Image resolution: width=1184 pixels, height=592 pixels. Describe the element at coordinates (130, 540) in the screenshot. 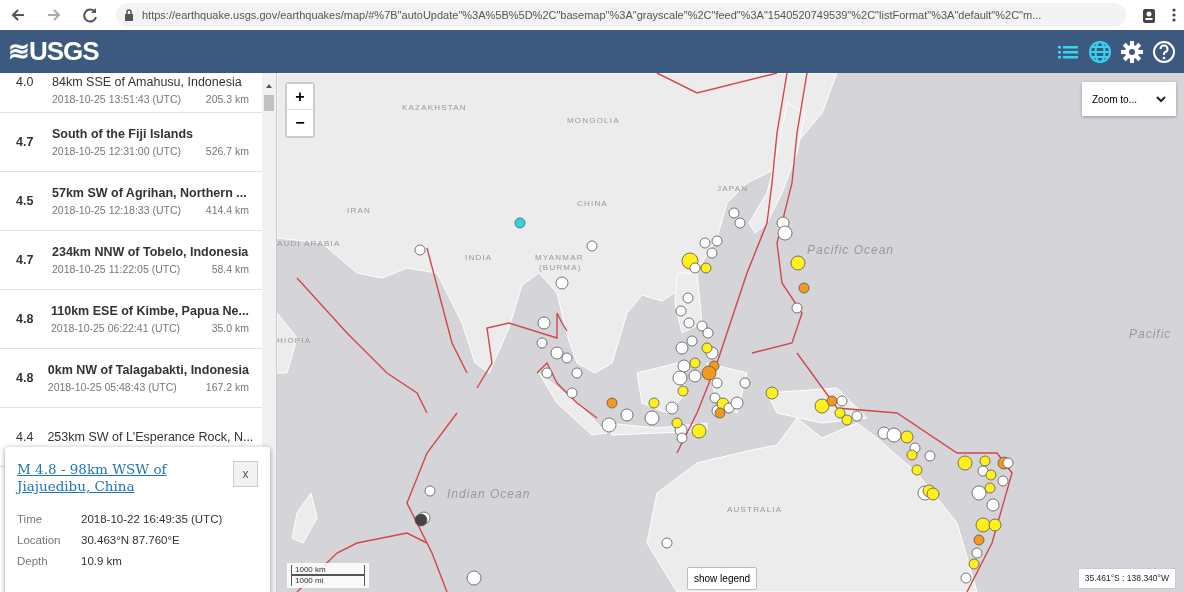

I see `detail-value: 30.463°N 87.760°E` at that location.